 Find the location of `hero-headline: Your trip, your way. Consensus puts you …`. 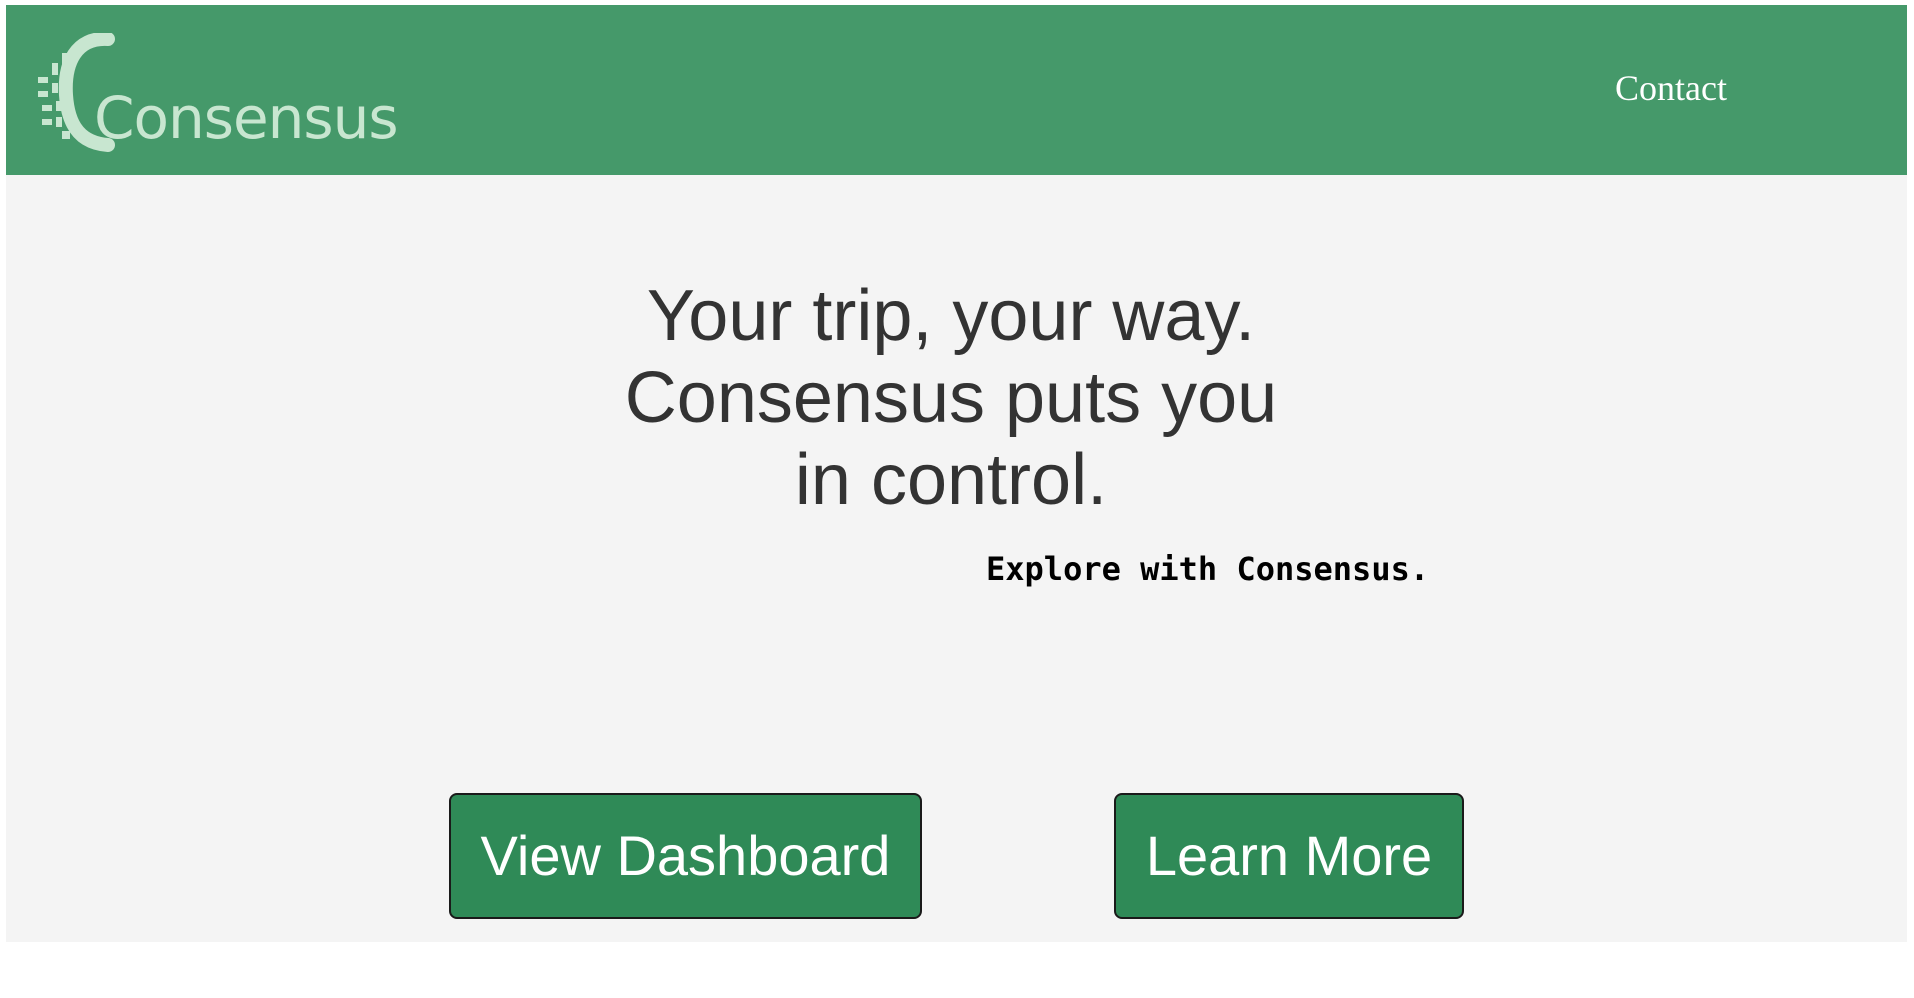

hero-headline: Your trip, your way. Consensus puts you … is located at coordinates (951, 398).